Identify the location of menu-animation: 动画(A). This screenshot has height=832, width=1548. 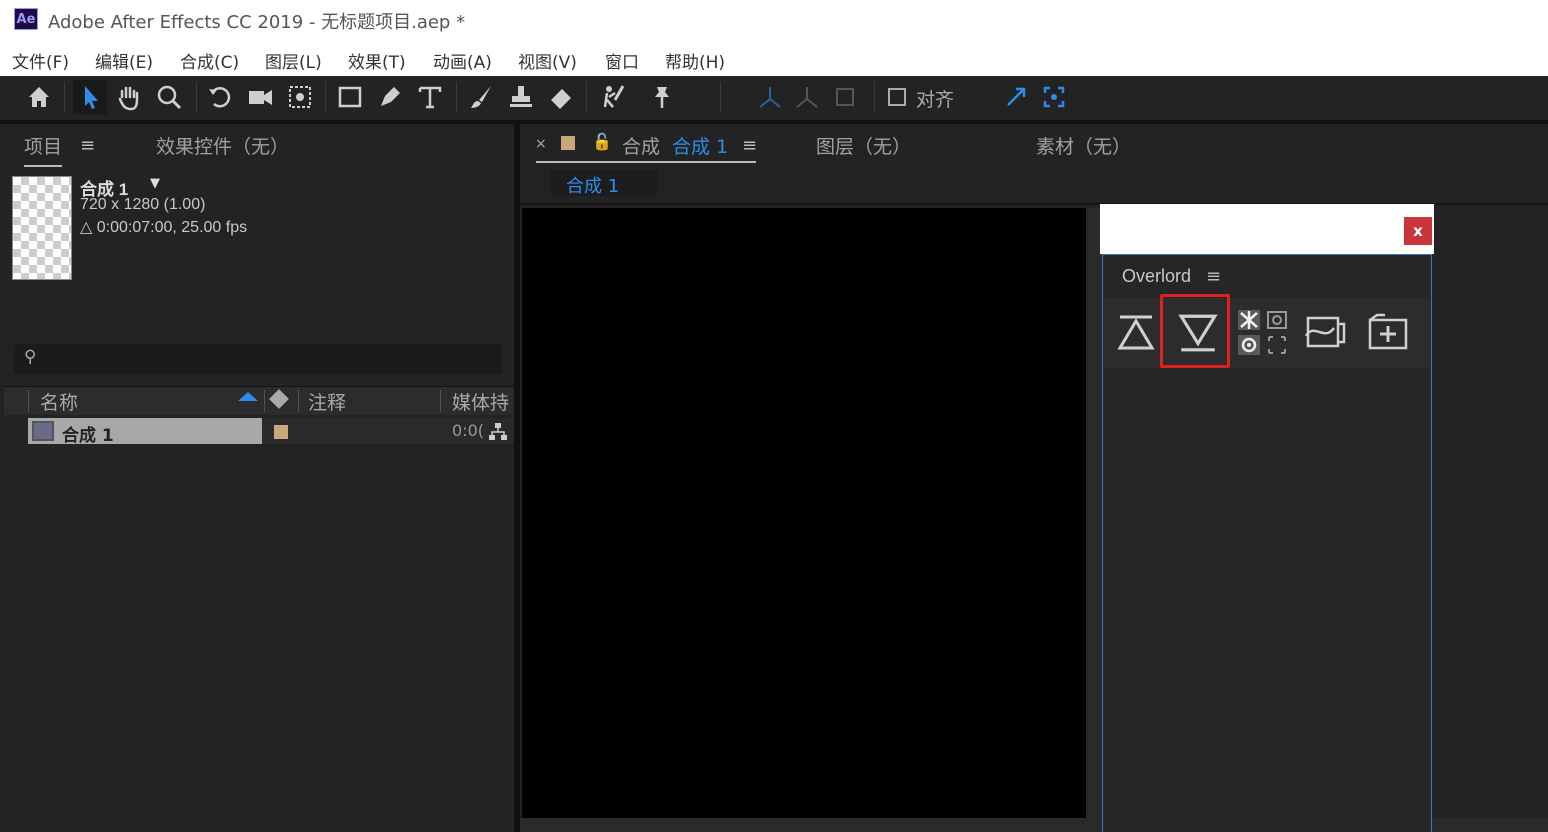
(462, 60).